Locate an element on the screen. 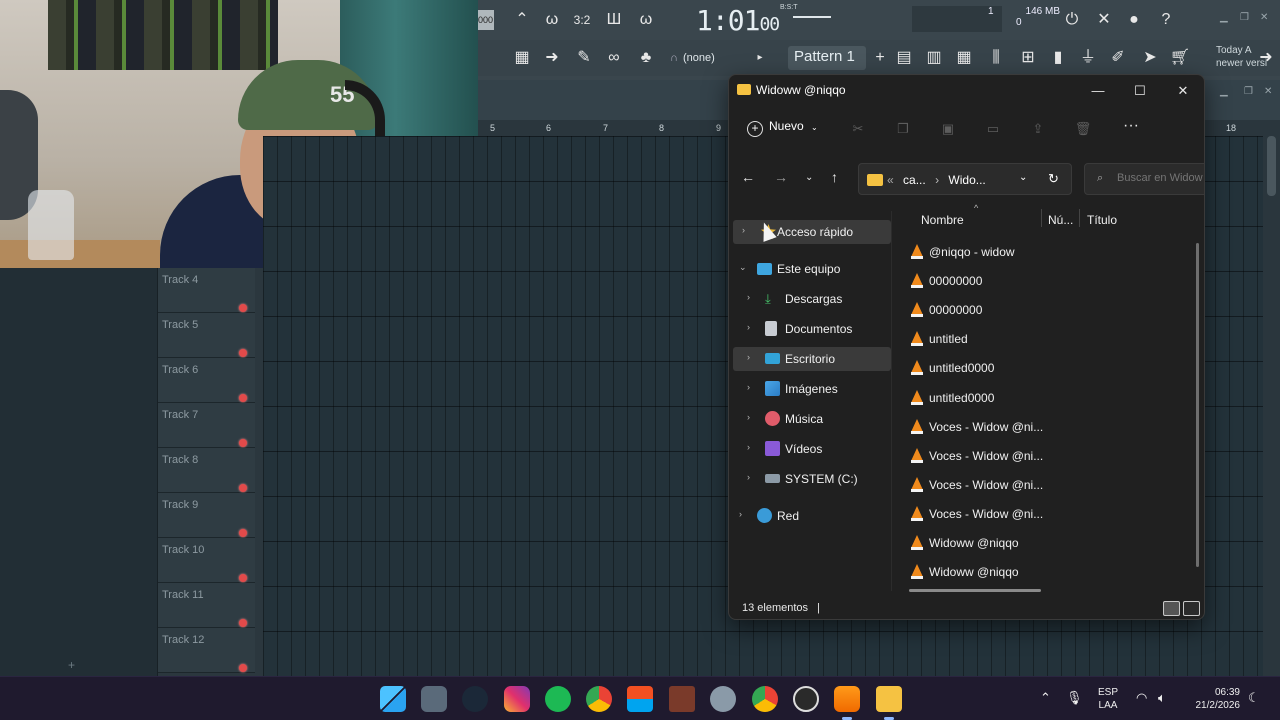 The image size is (1280, 720). chevron-down-icon: ⌄ is located at coordinates (1023, 177).